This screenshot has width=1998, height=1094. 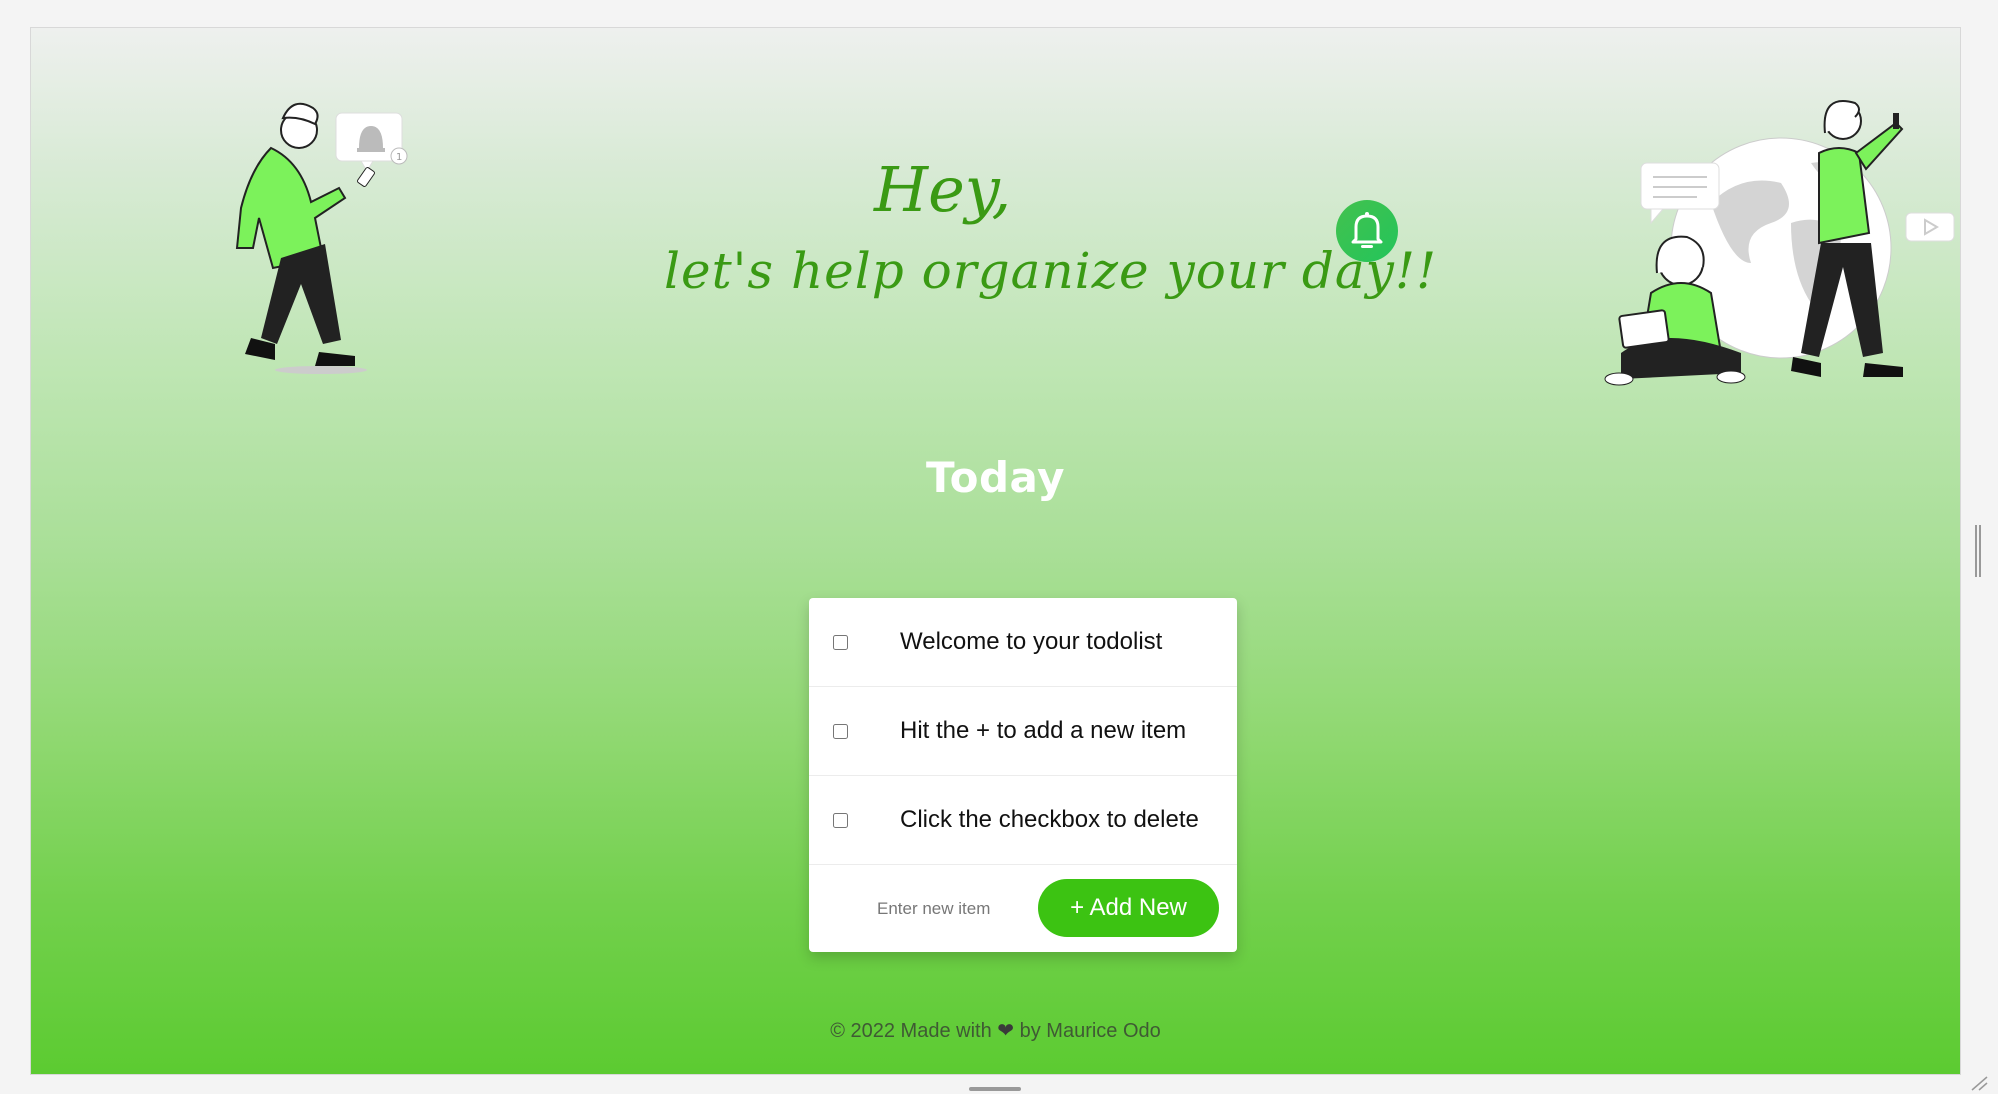 I want to click on add-item-row: + Add New, so click(x=1023, y=909).